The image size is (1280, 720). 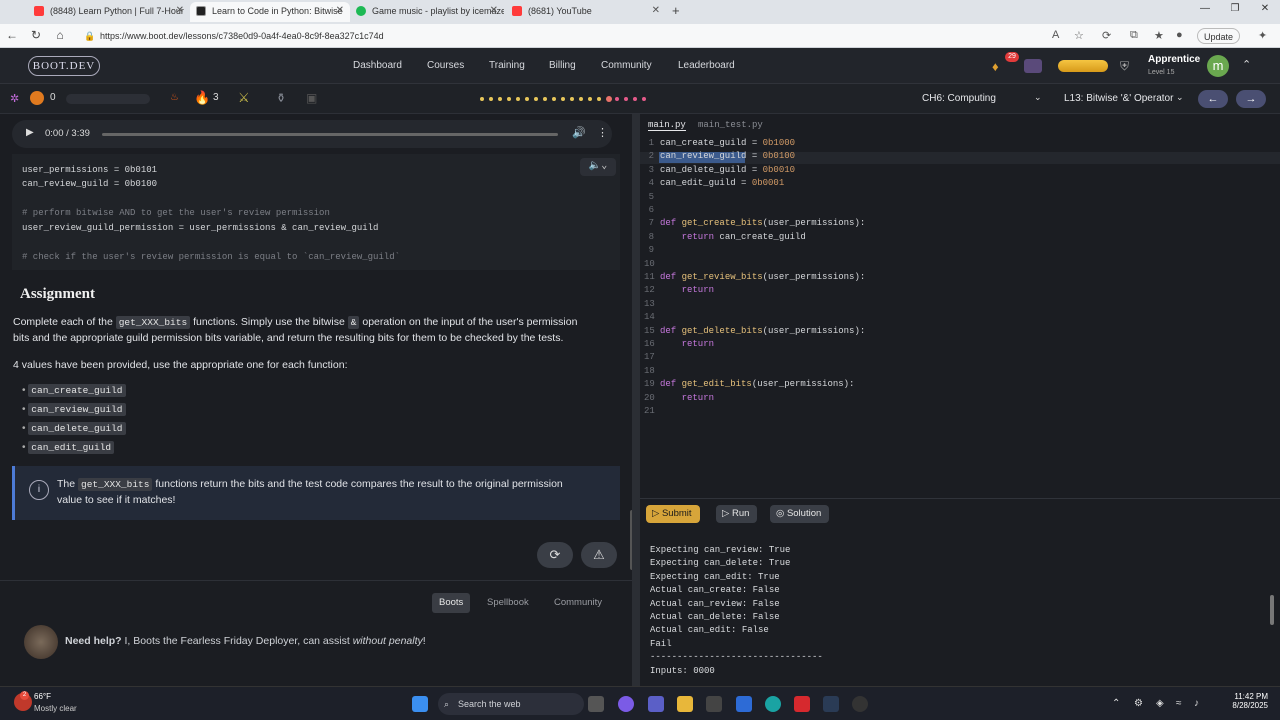 I want to click on code-line: user_permissions = 0b0101, so click(x=90, y=170).